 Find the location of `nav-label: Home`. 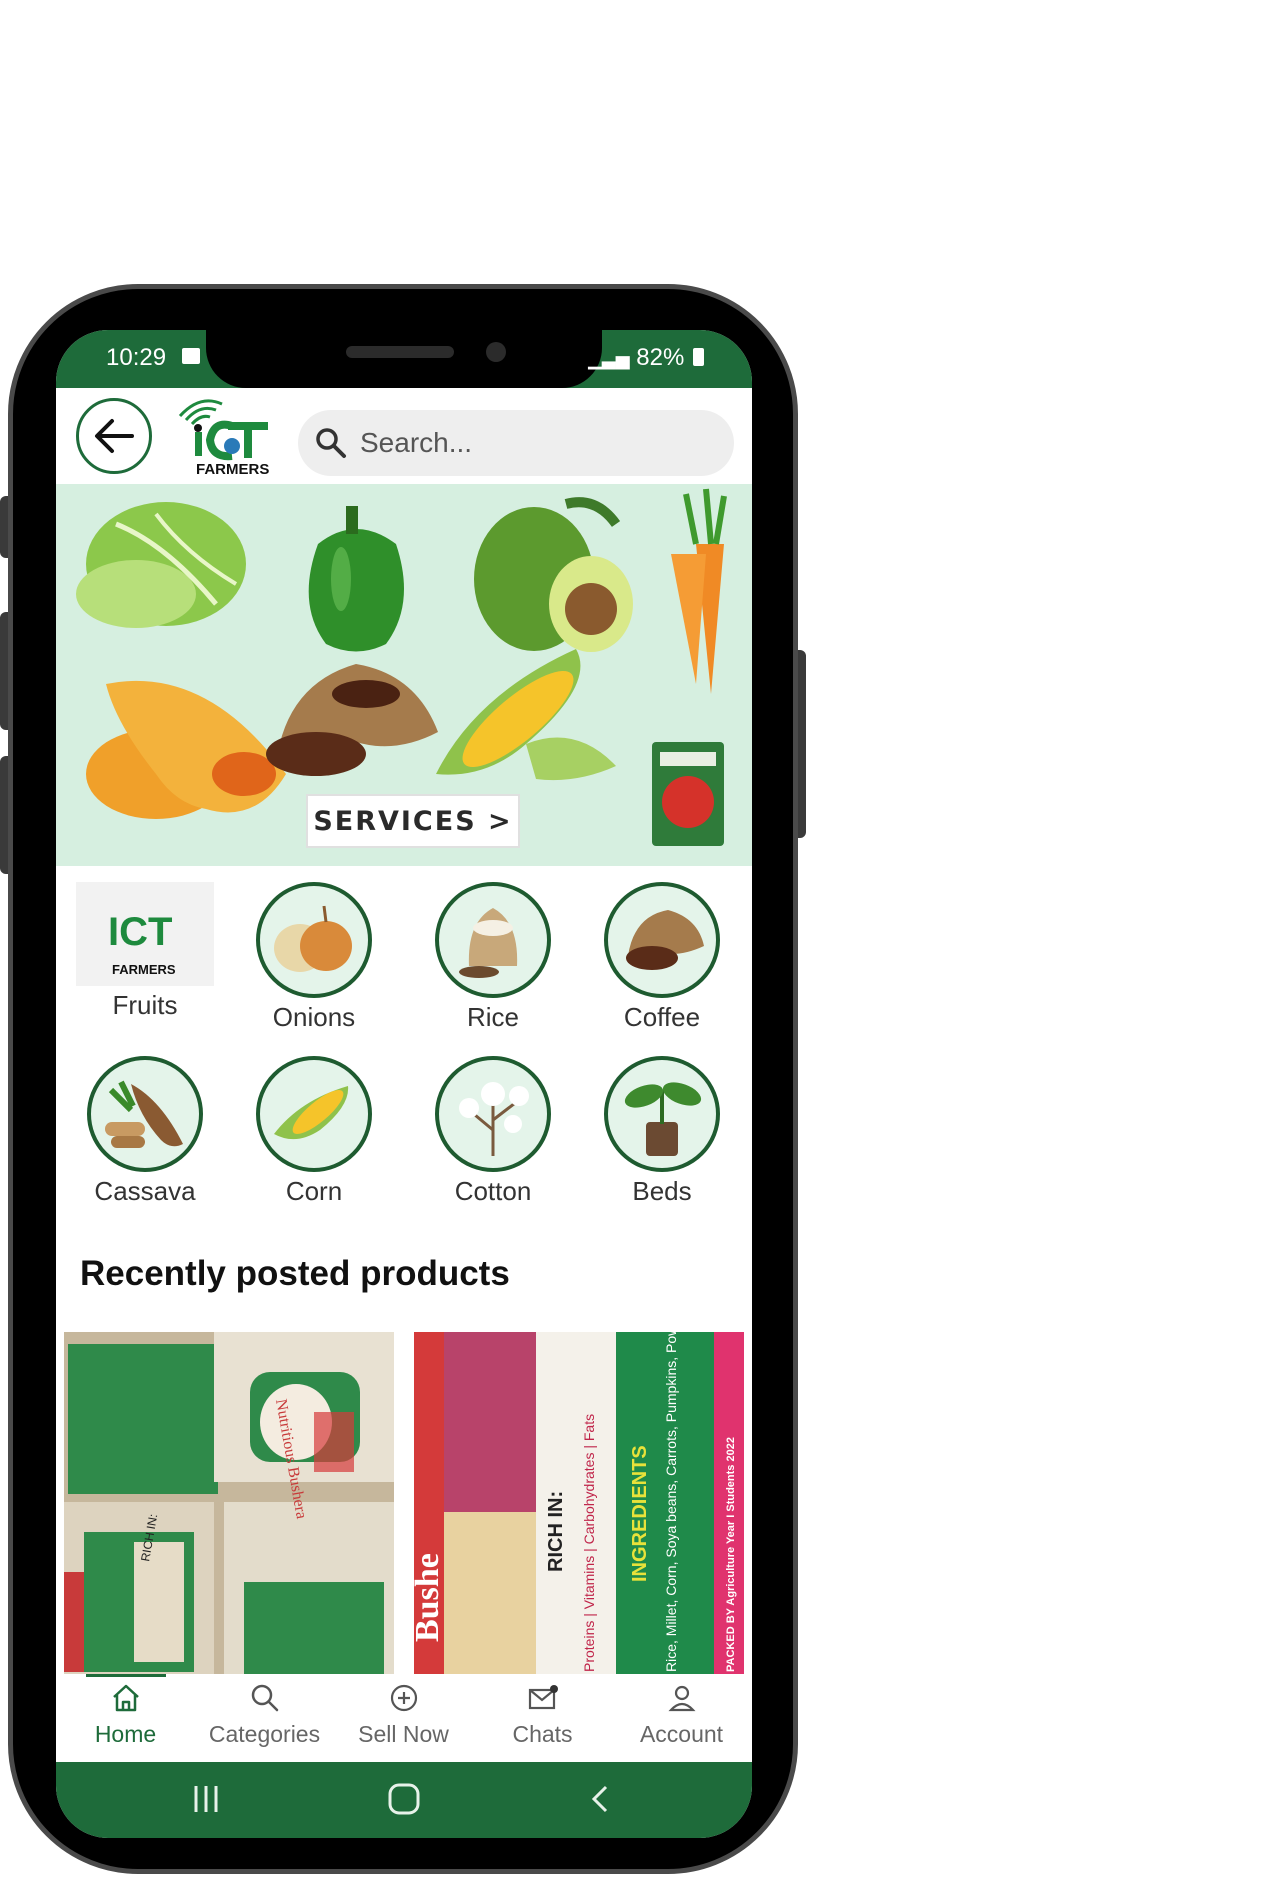

nav-label: Home is located at coordinates (125, 1734).